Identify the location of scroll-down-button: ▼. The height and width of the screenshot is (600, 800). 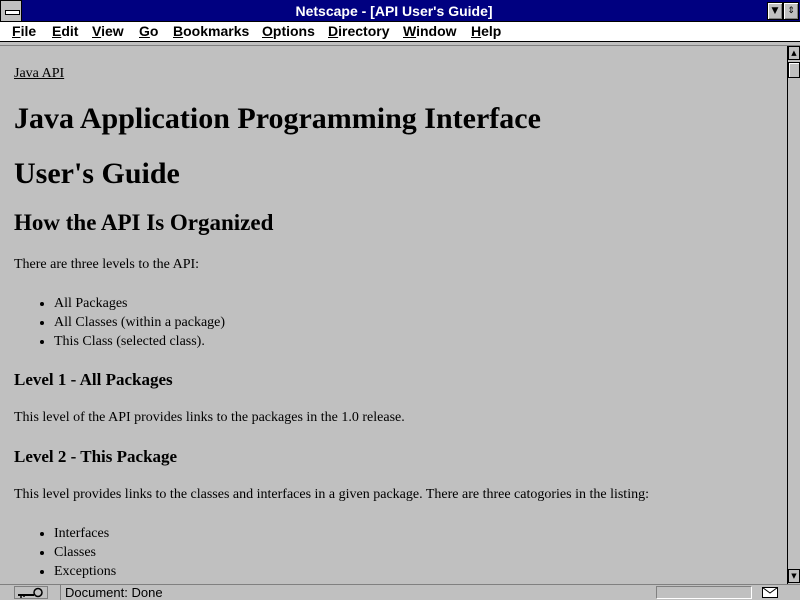
(794, 576).